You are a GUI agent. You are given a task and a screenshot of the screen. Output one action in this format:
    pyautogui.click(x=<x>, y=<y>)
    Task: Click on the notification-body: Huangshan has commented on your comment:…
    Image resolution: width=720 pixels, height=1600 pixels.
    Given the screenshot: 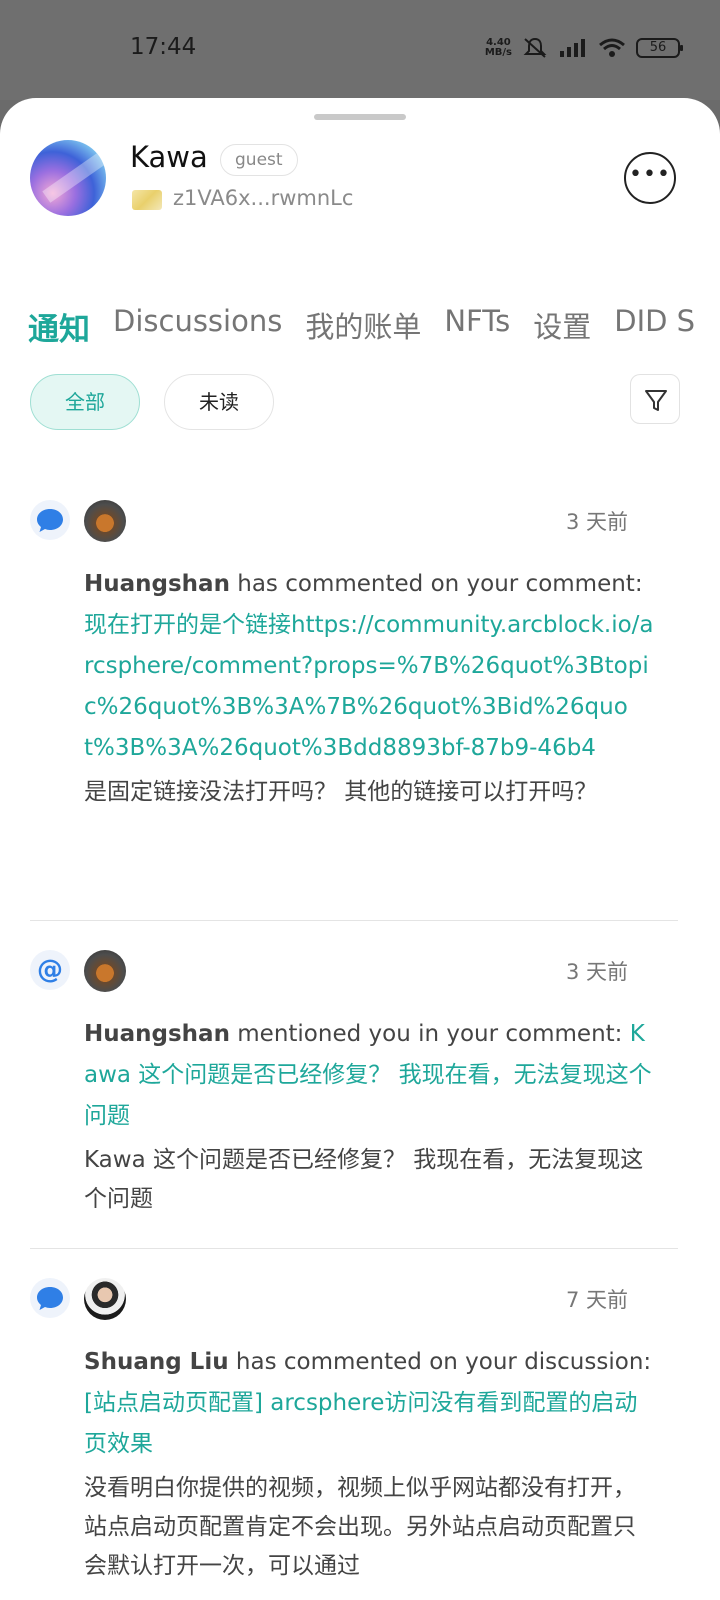 What is the action you would take?
    pyautogui.click(x=369, y=688)
    